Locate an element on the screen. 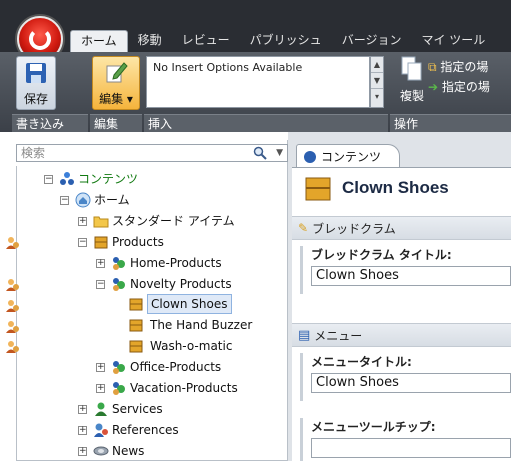  tree-label: ホーム is located at coordinates (112, 200).